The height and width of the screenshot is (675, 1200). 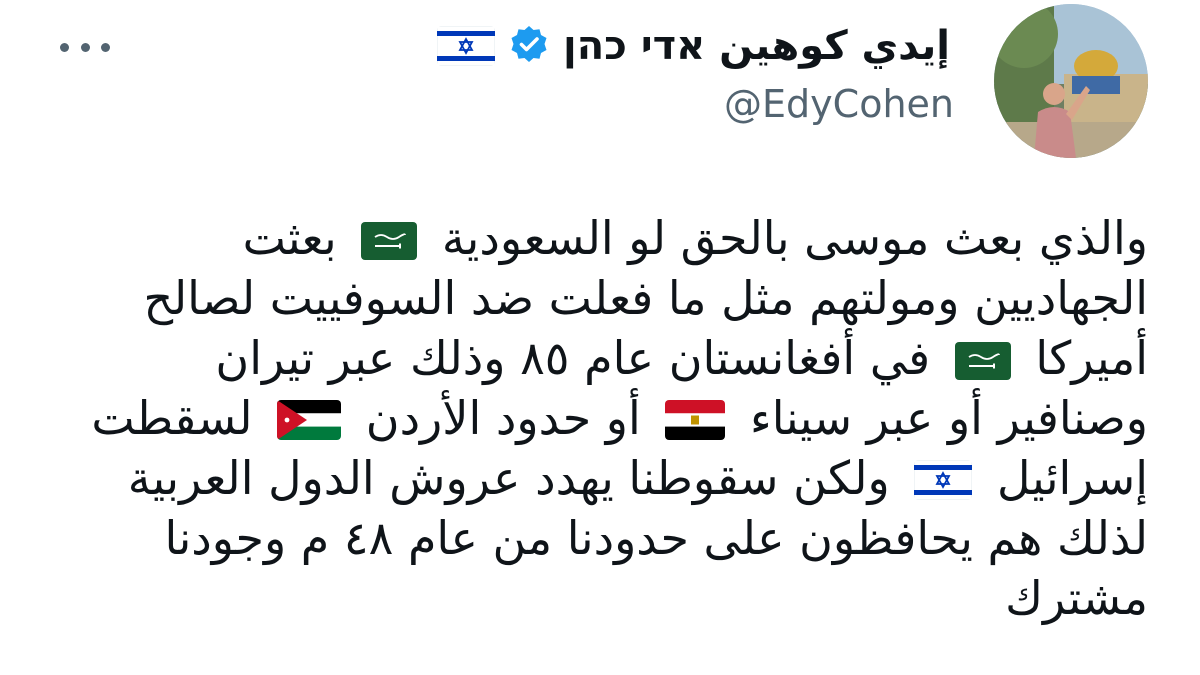 I want to click on avatar-photo, so click(x=1071, y=81).